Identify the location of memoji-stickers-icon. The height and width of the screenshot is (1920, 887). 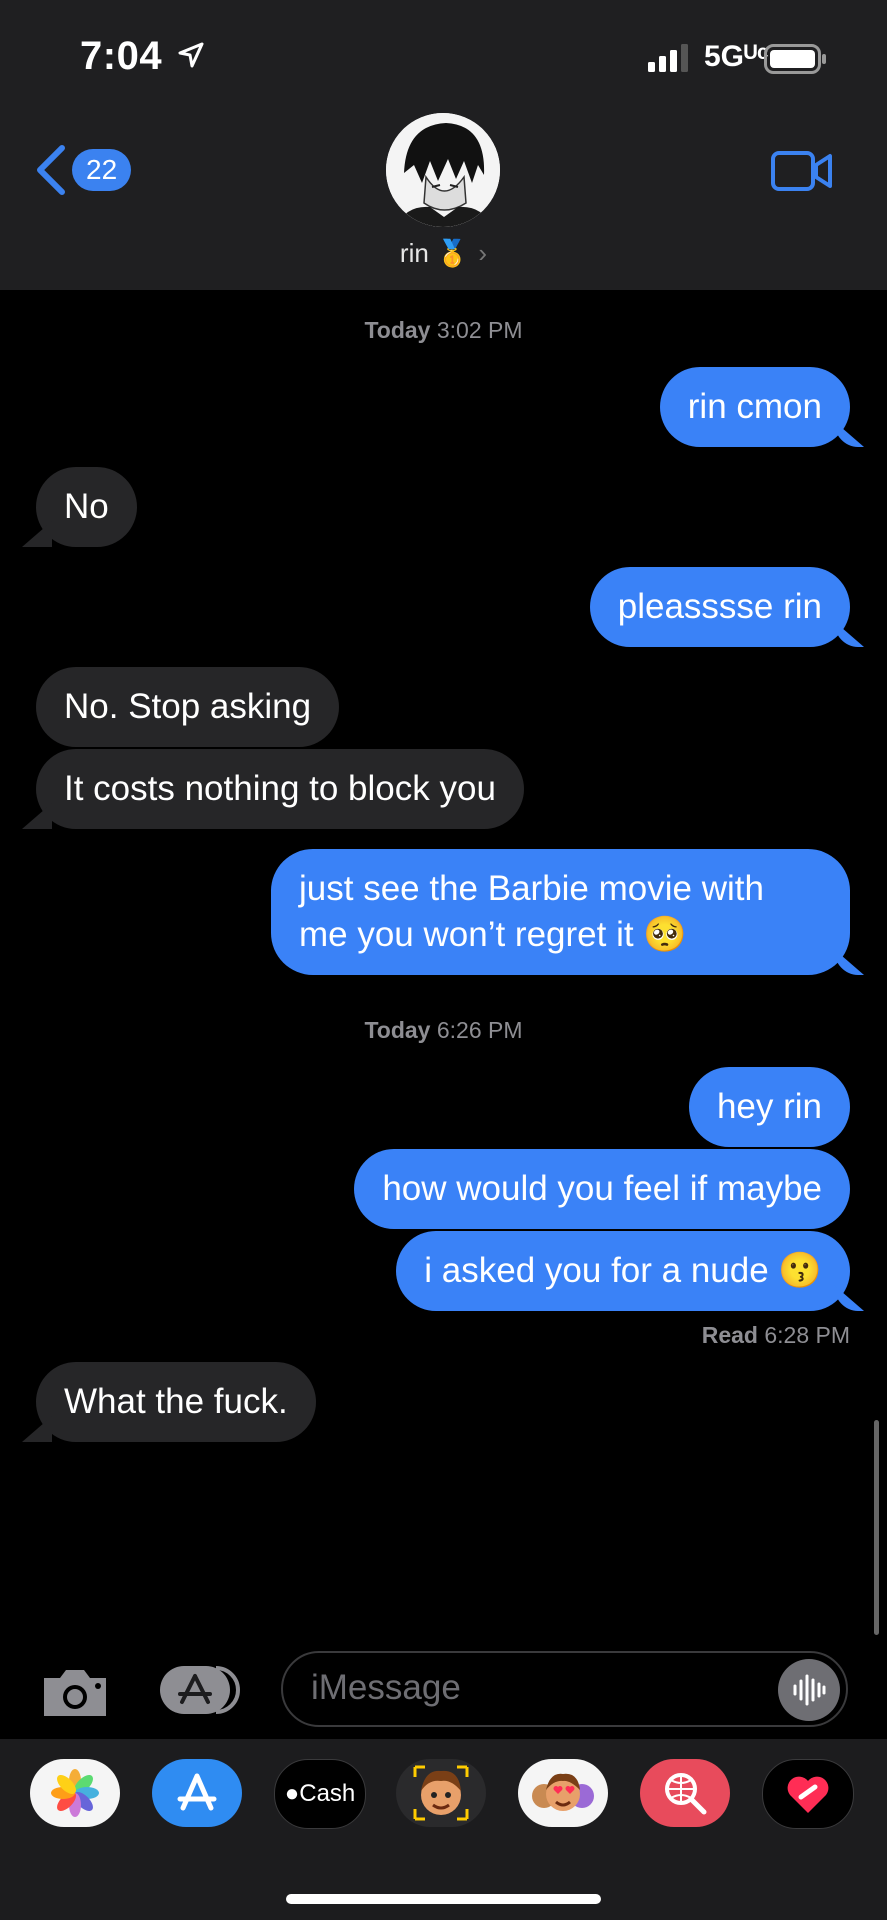
(563, 1792).